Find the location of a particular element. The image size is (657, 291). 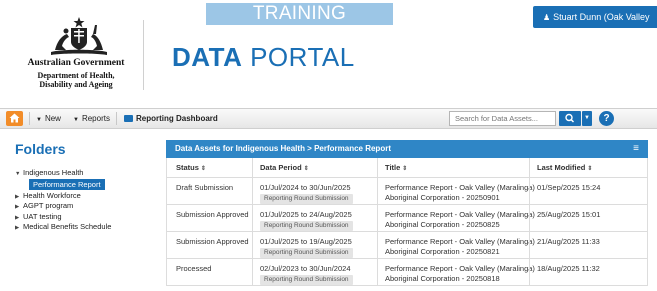

dashboard-icon is located at coordinates (128, 118).